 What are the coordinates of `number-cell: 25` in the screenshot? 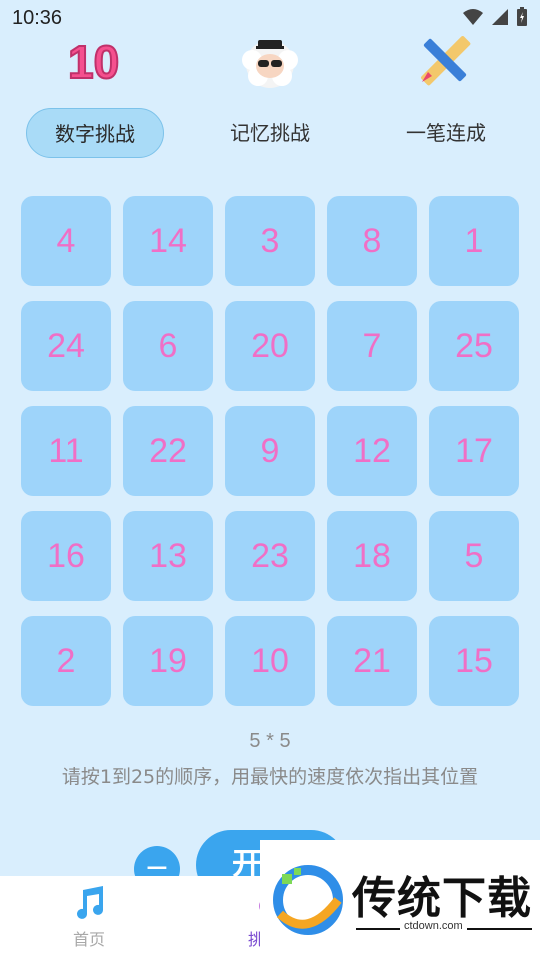 It's located at (474, 346).